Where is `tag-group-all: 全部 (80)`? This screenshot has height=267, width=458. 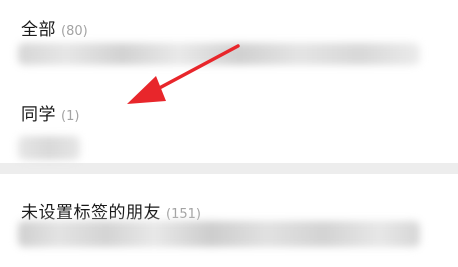
tag-group-all: 全部 (80) is located at coordinates (54, 27).